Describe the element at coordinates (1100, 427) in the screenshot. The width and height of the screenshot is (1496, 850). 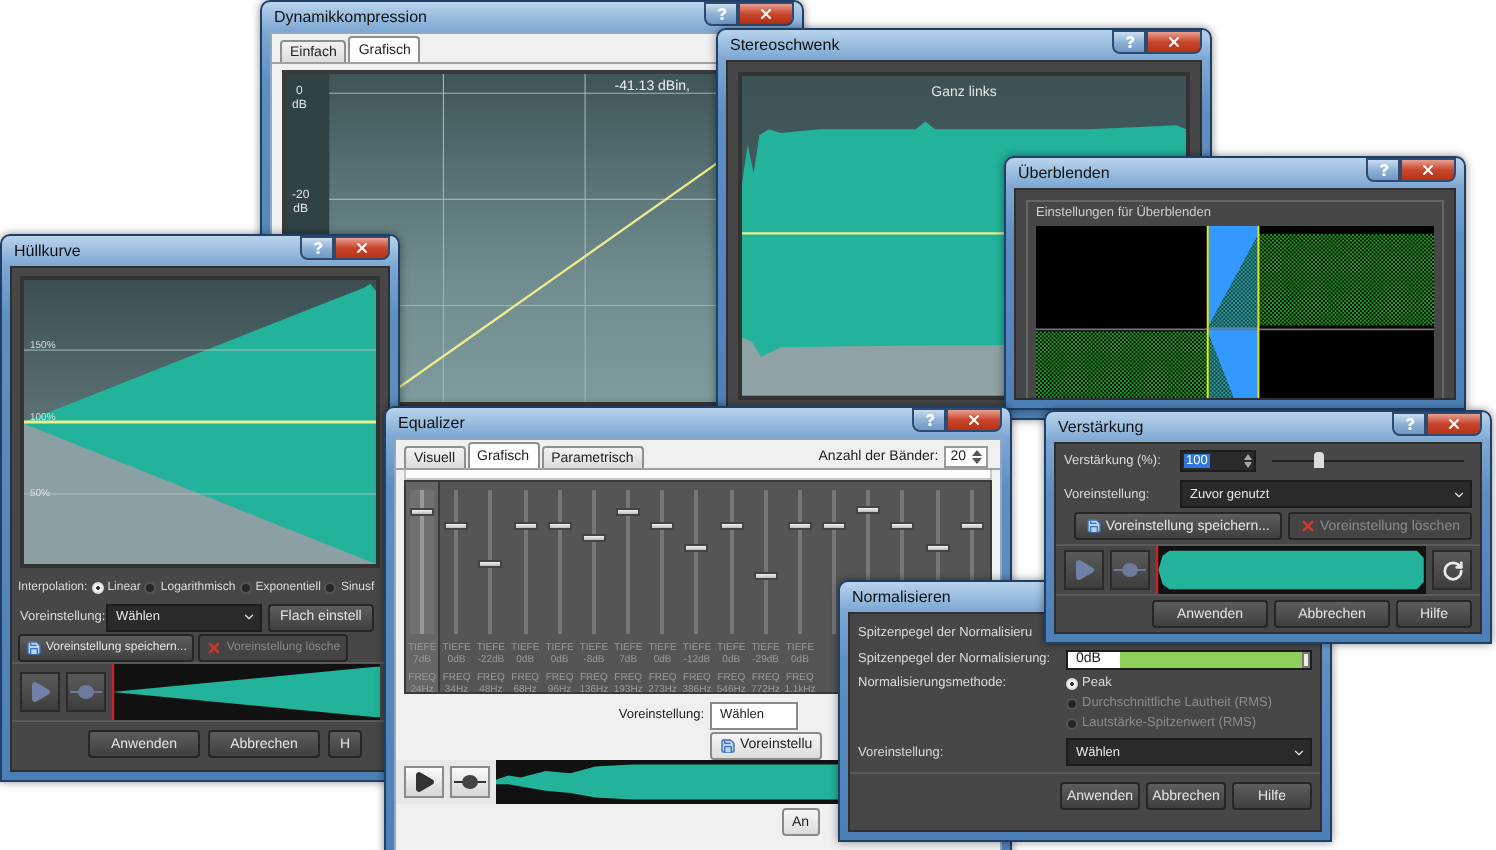
I see `window-title: Verstärkung` at that location.